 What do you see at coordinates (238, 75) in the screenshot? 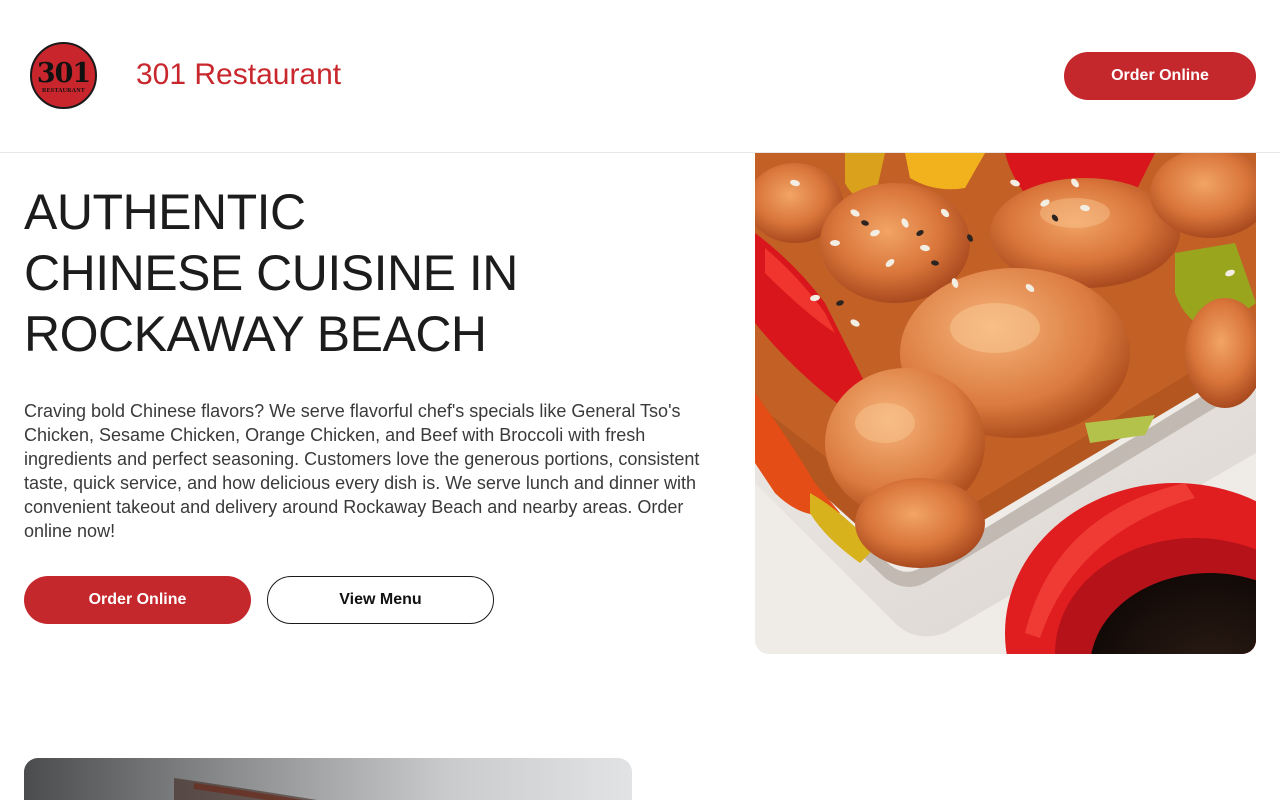
I see `brand-name: 301 Restaurant` at bounding box center [238, 75].